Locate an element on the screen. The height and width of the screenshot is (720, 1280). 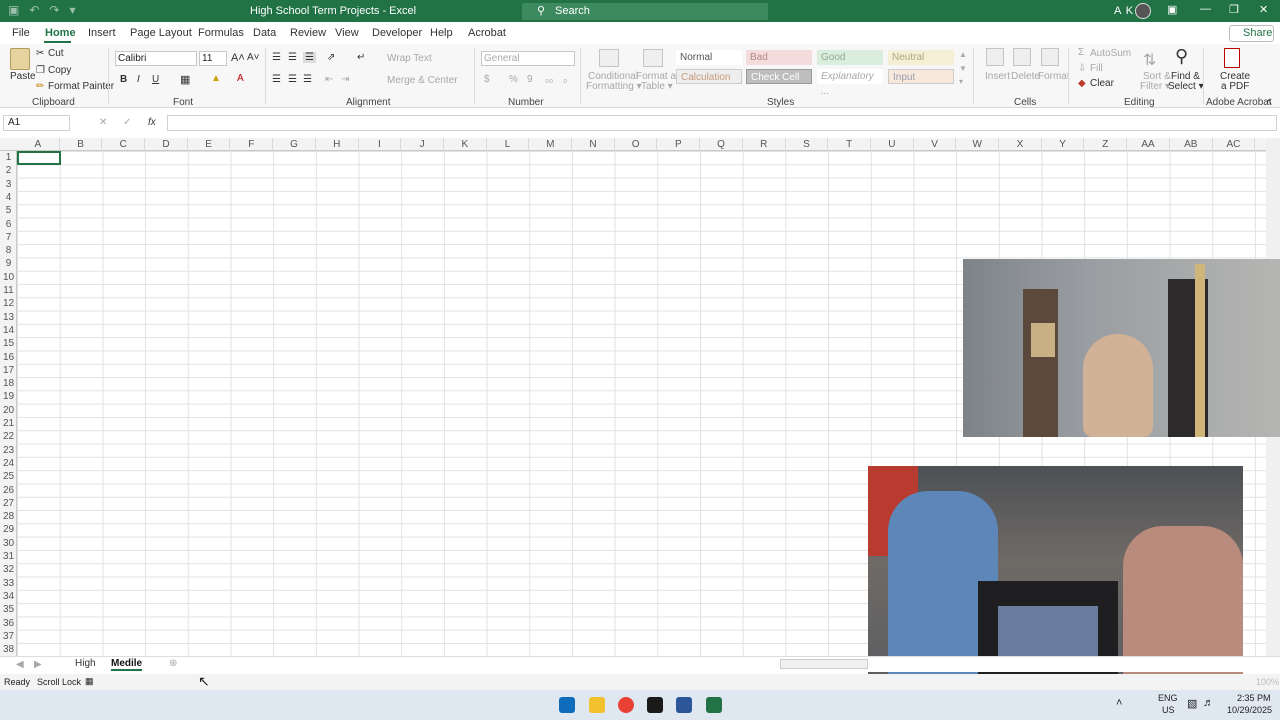
row-header: 15 is located at coordinates (8, 343).